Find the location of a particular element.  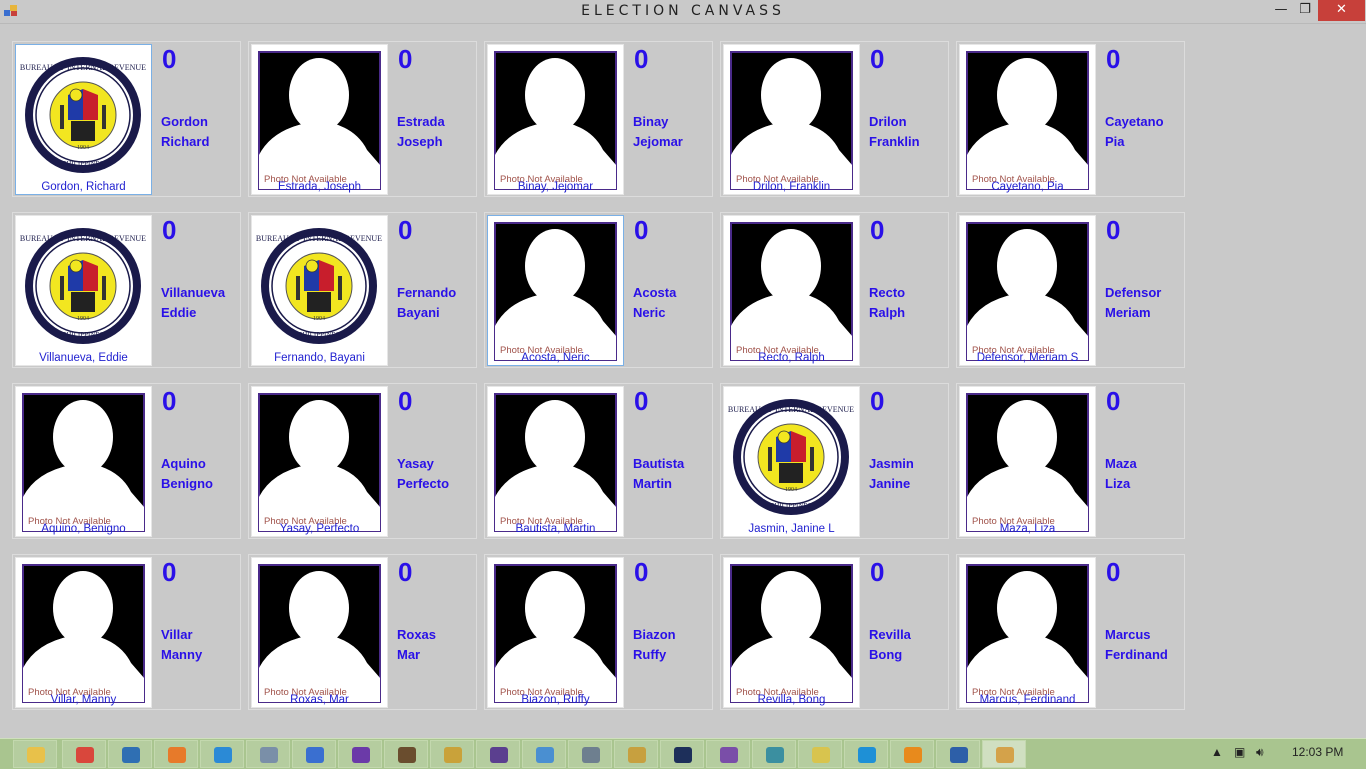

candidate-name: Aquino Benigno is located at coordinates (187, 474).